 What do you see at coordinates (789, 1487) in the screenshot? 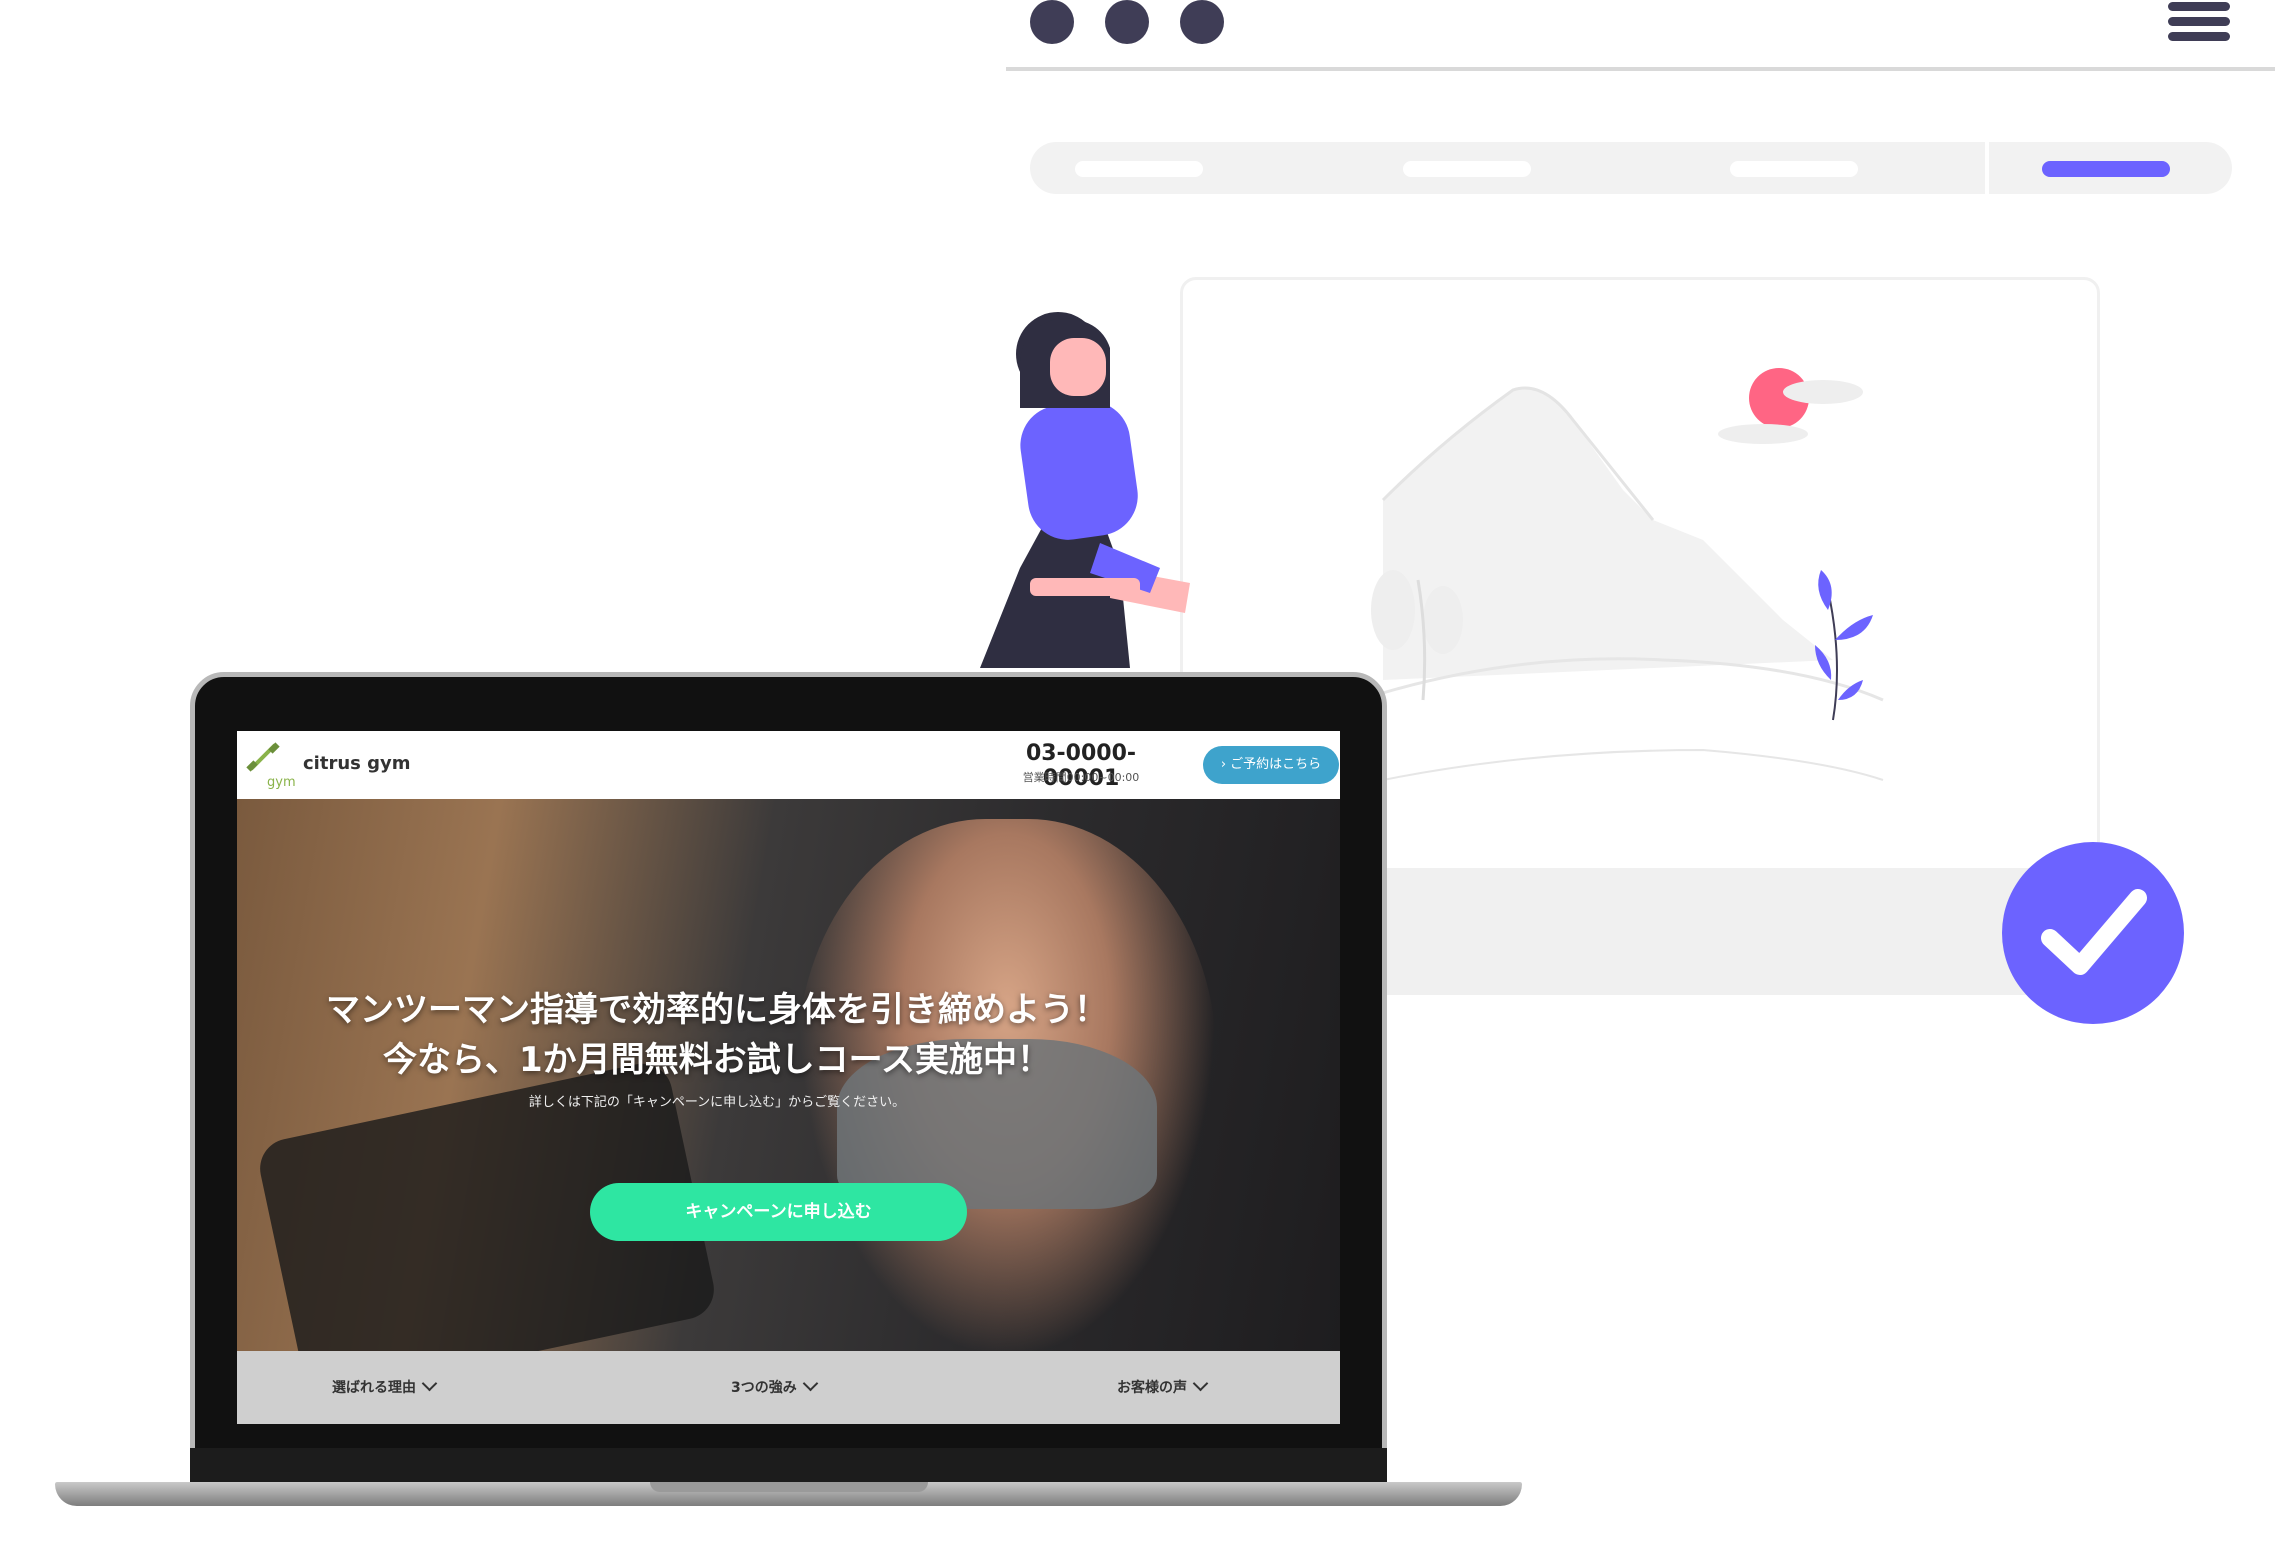
I see `laptop-notch` at bounding box center [789, 1487].